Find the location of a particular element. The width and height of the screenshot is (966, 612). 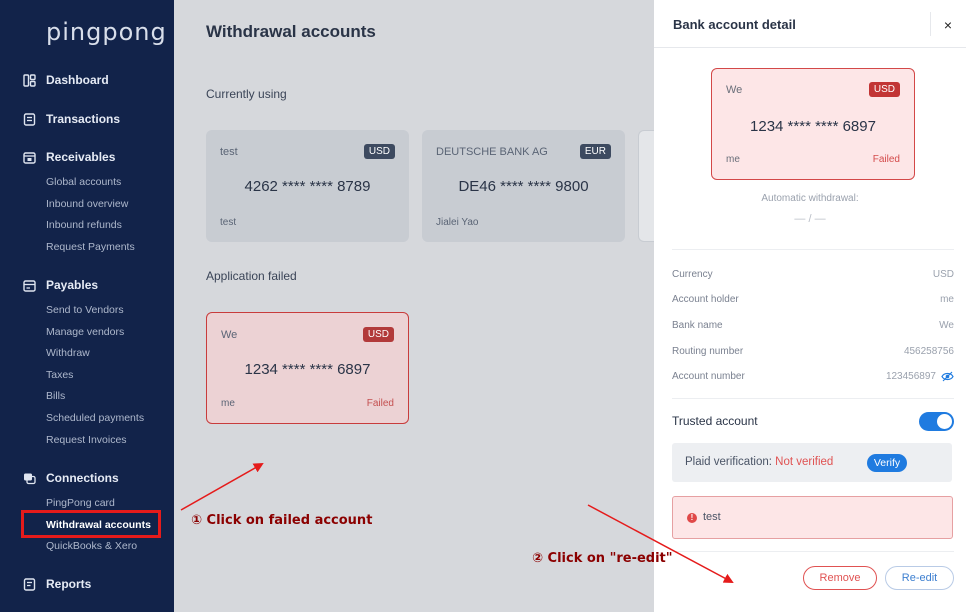

plaid-status: Not verified is located at coordinates (804, 462).